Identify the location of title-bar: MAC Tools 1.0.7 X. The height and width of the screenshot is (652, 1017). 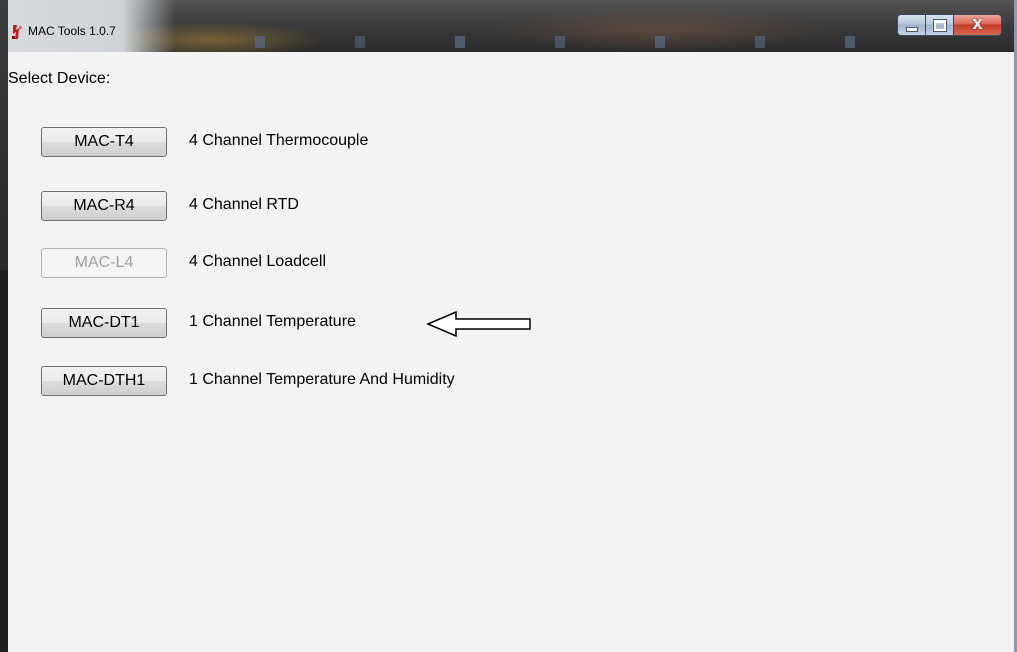
(508, 26).